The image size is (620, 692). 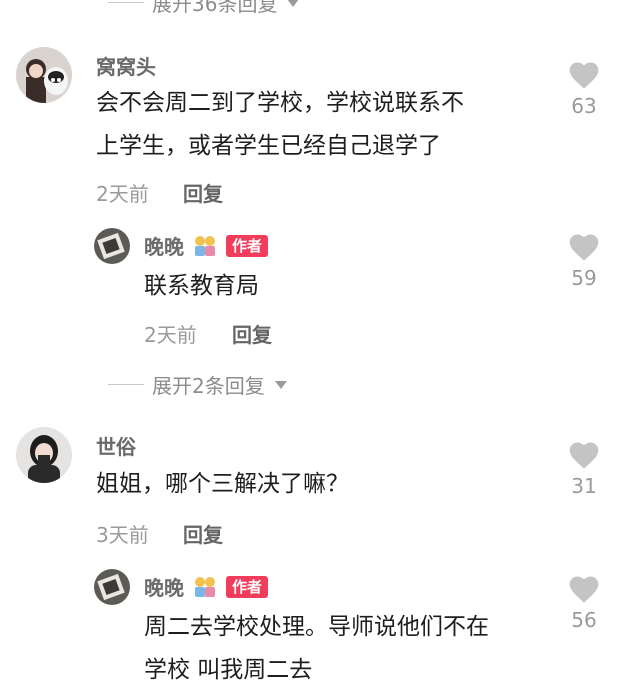 I want to click on comment-text-line: 上学生，或者学生已经自己退学了, so click(x=268, y=146).